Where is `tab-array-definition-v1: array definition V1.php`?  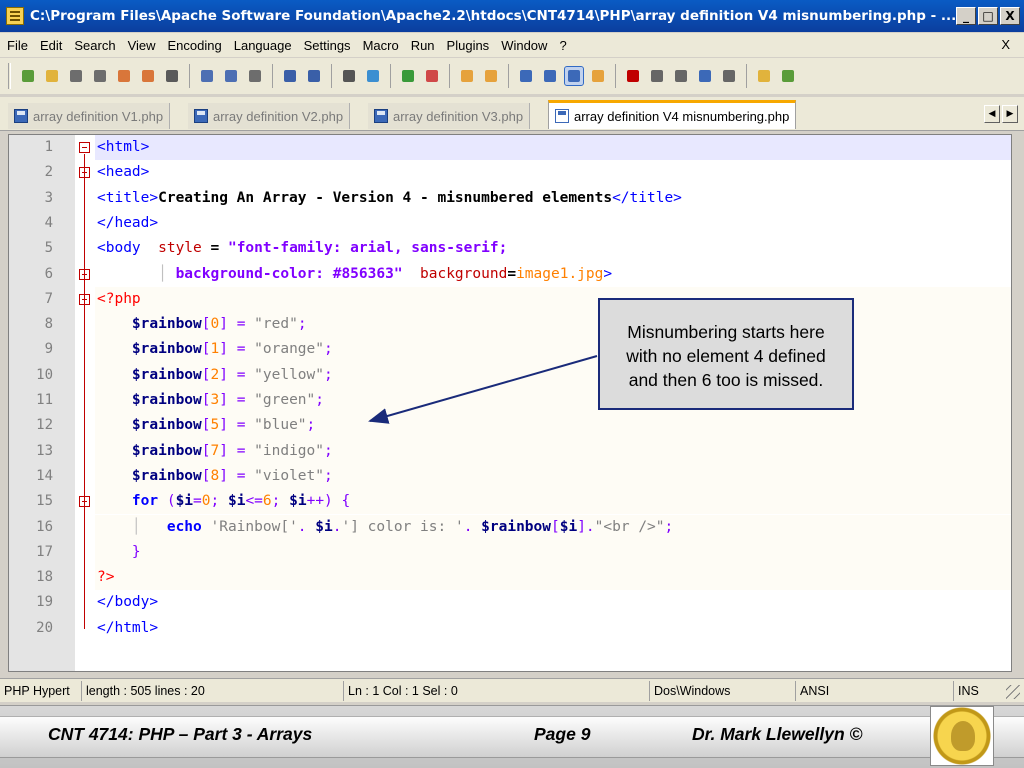
tab-array-definition-v1: array definition V1.php is located at coordinates (89, 116).